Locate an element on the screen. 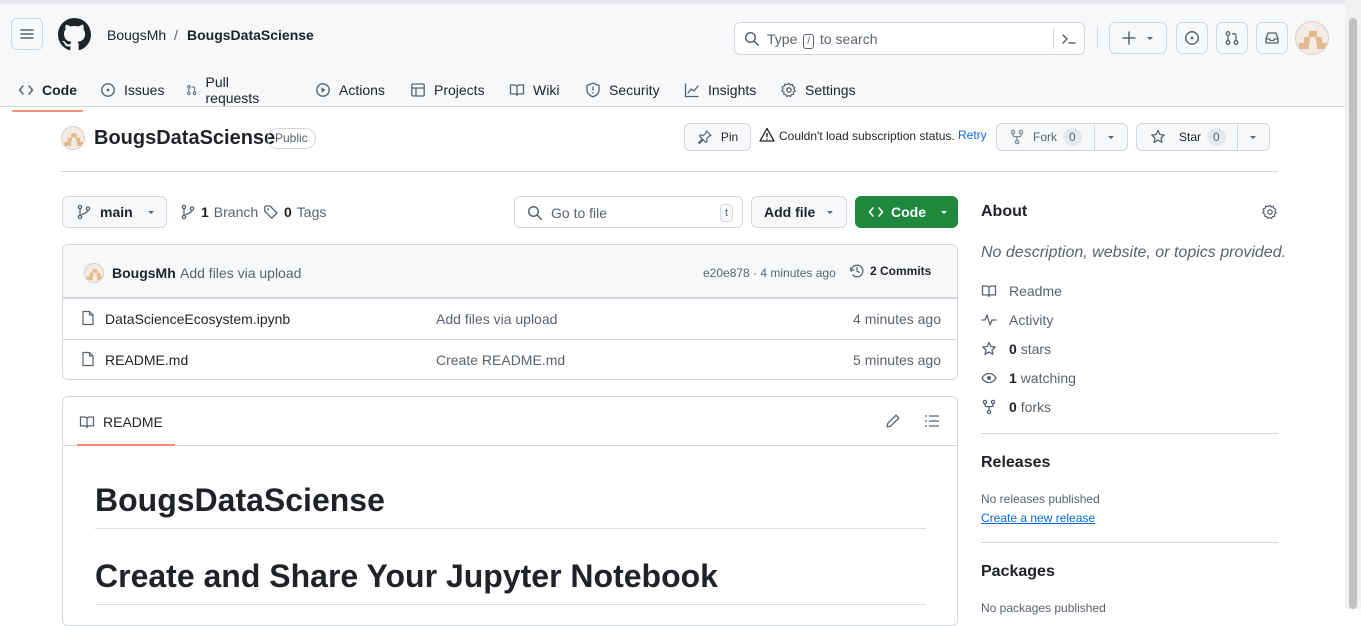 This screenshot has height=626, width=1361. watchers-link: 1 watching is located at coordinates (1028, 378).